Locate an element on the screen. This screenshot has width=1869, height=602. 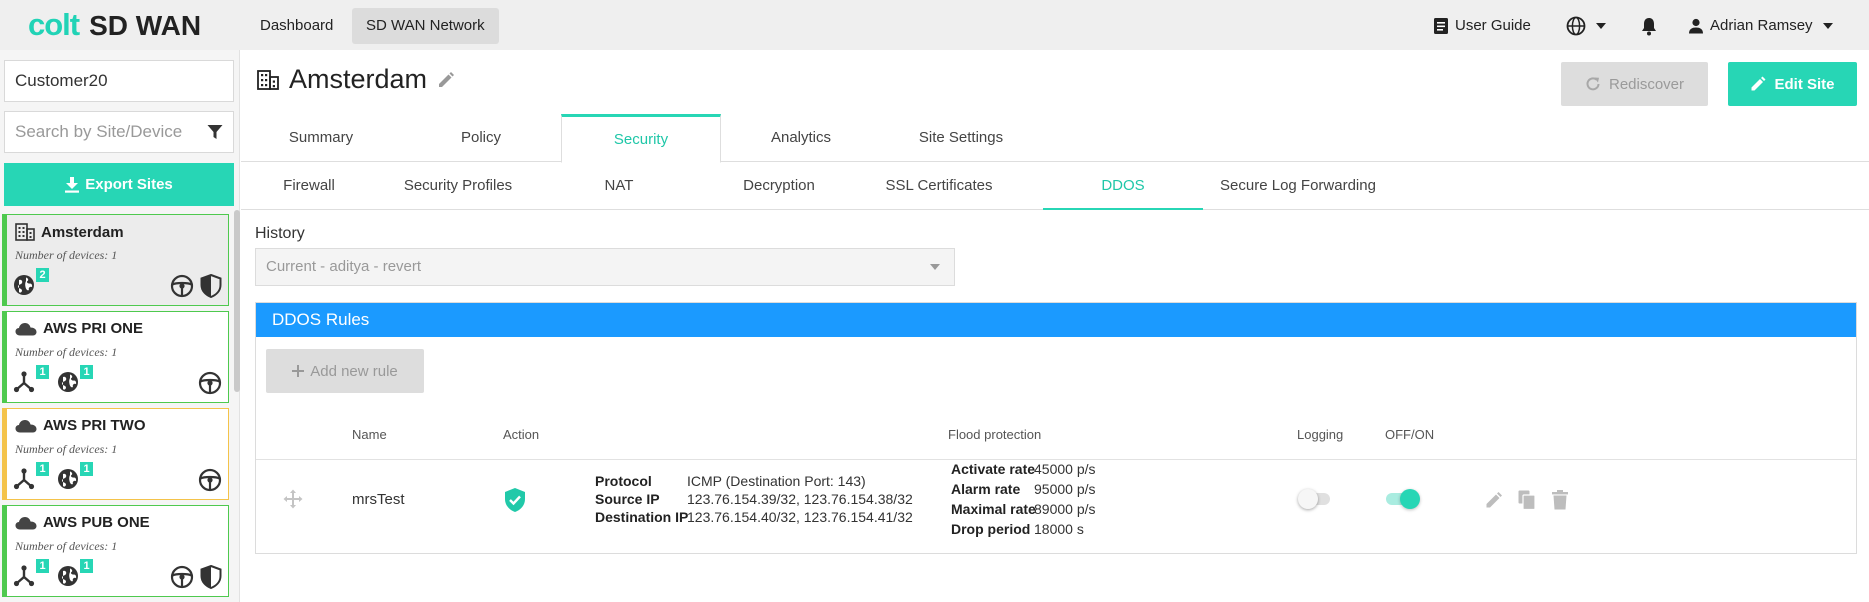
filter-icon is located at coordinates (215, 132).